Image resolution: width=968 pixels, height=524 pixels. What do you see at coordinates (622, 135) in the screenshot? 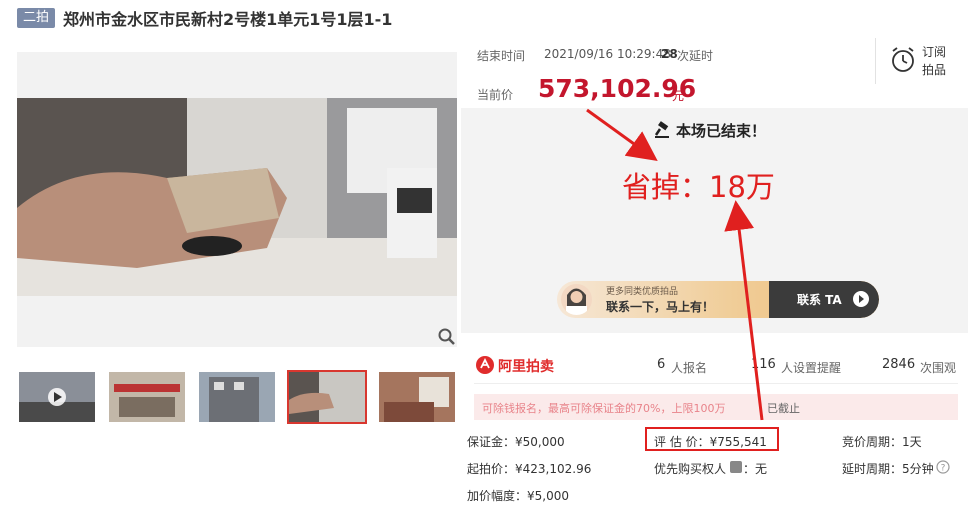
I see `arrow-price-to-savings` at bounding box center [622, 135].